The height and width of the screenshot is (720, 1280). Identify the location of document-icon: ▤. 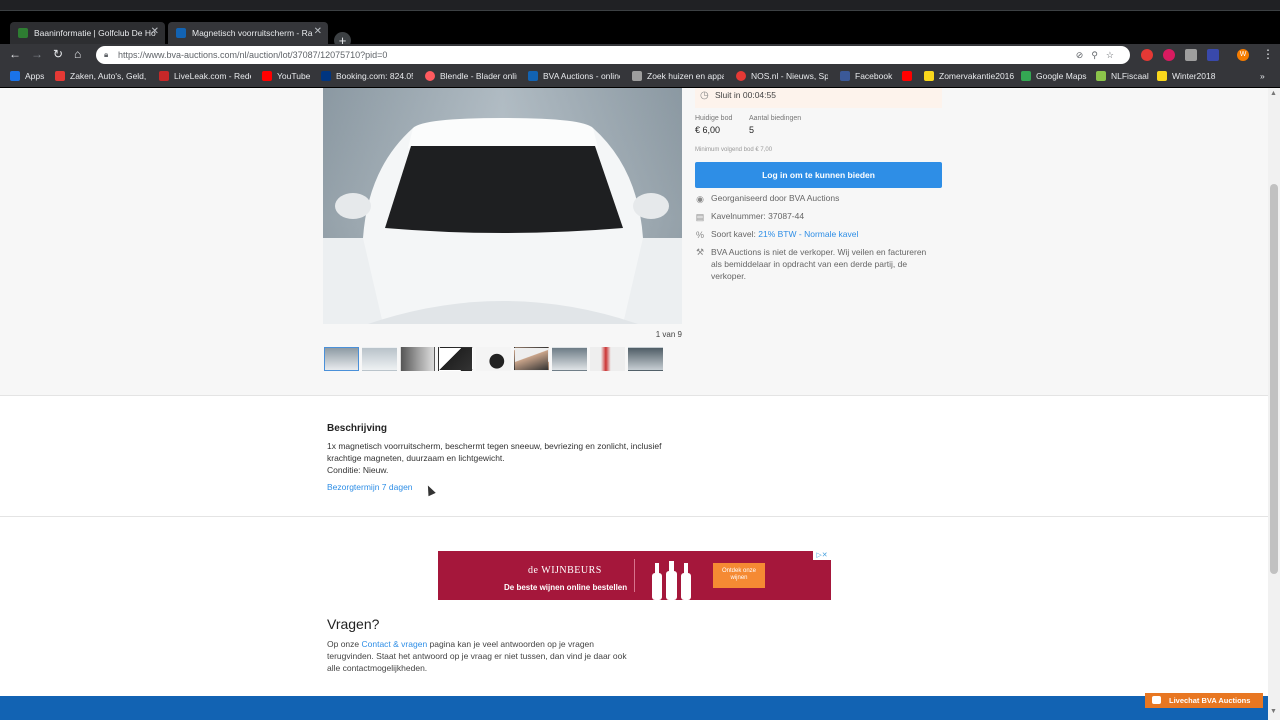
(700, 217).